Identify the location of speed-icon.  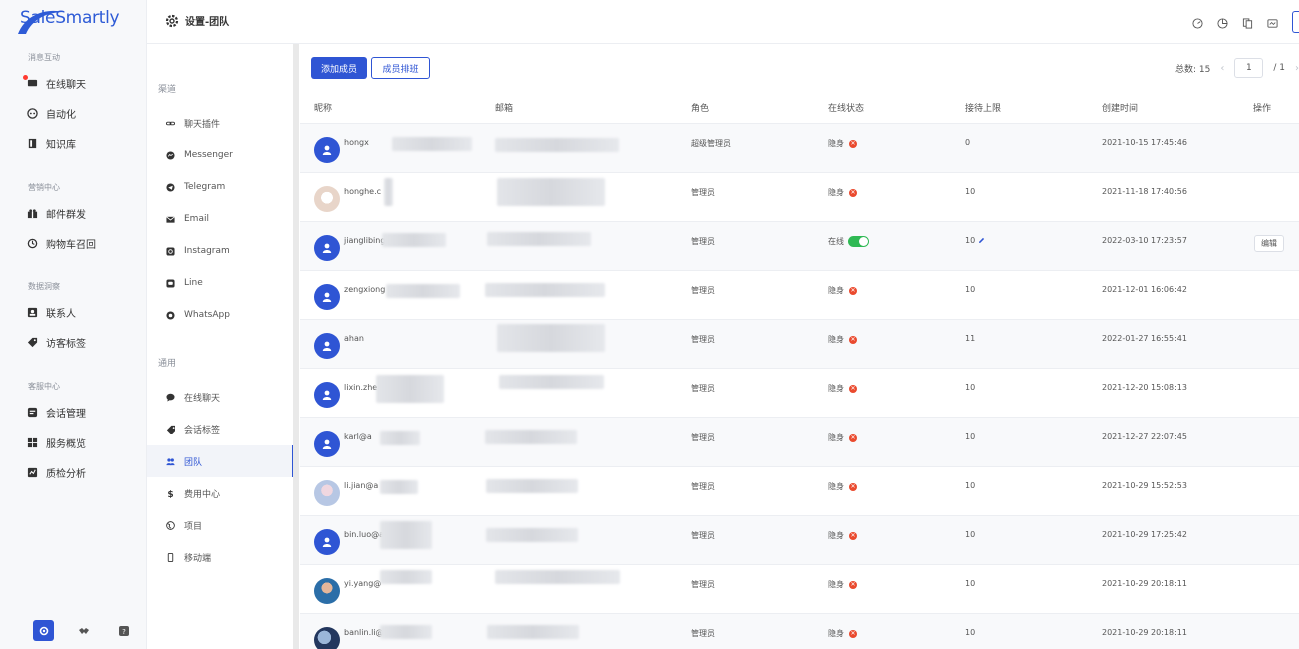
(1197, 23).